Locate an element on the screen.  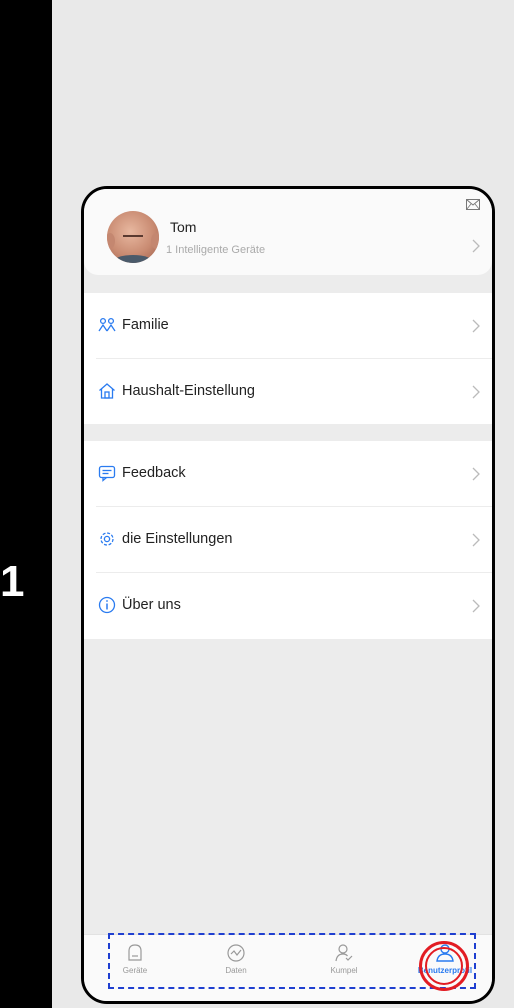
info-icon is located at coordinates (107, 605).